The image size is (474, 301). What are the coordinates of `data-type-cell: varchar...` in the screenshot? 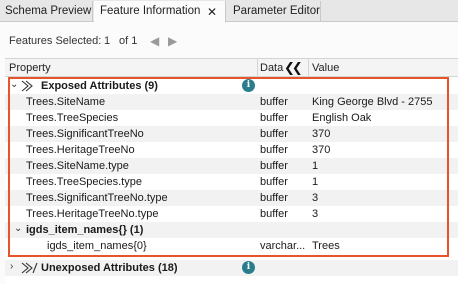 It's located at (283, 246).